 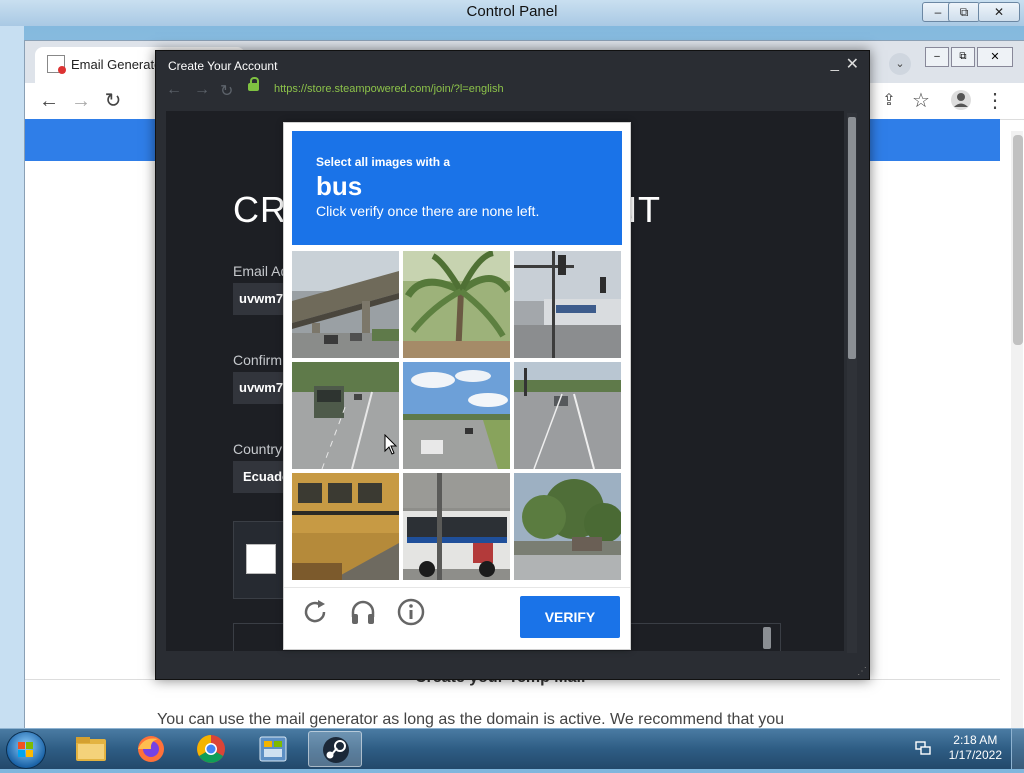 I want to click on steam-back-icon: ←, so click(x=174, y=90).